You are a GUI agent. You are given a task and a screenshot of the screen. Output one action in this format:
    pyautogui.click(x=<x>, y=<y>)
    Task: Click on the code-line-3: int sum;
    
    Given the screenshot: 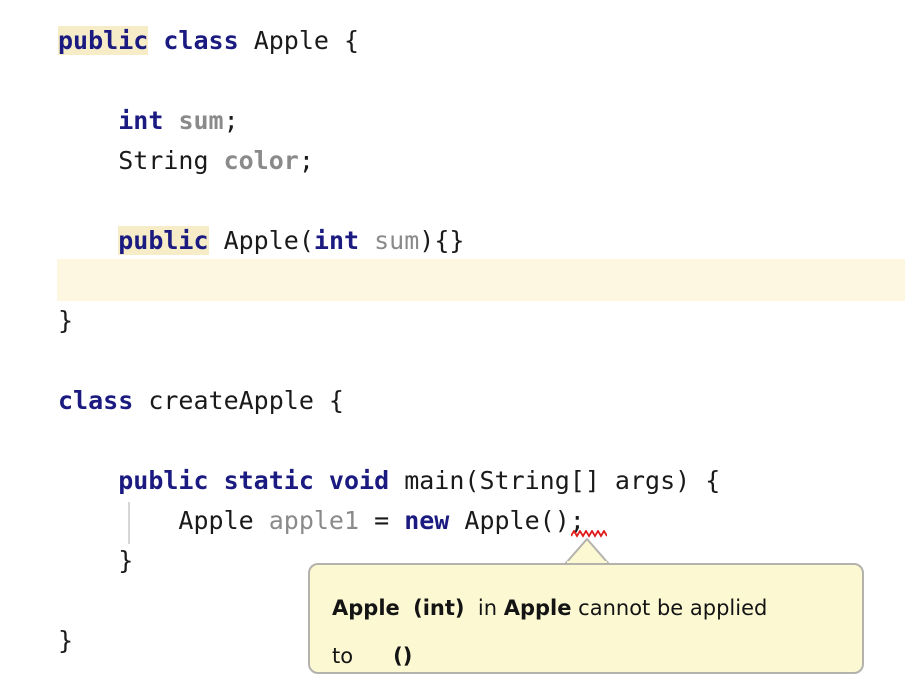 What is the action you would take?
    pyautogui.click(x=148, y=121)
    